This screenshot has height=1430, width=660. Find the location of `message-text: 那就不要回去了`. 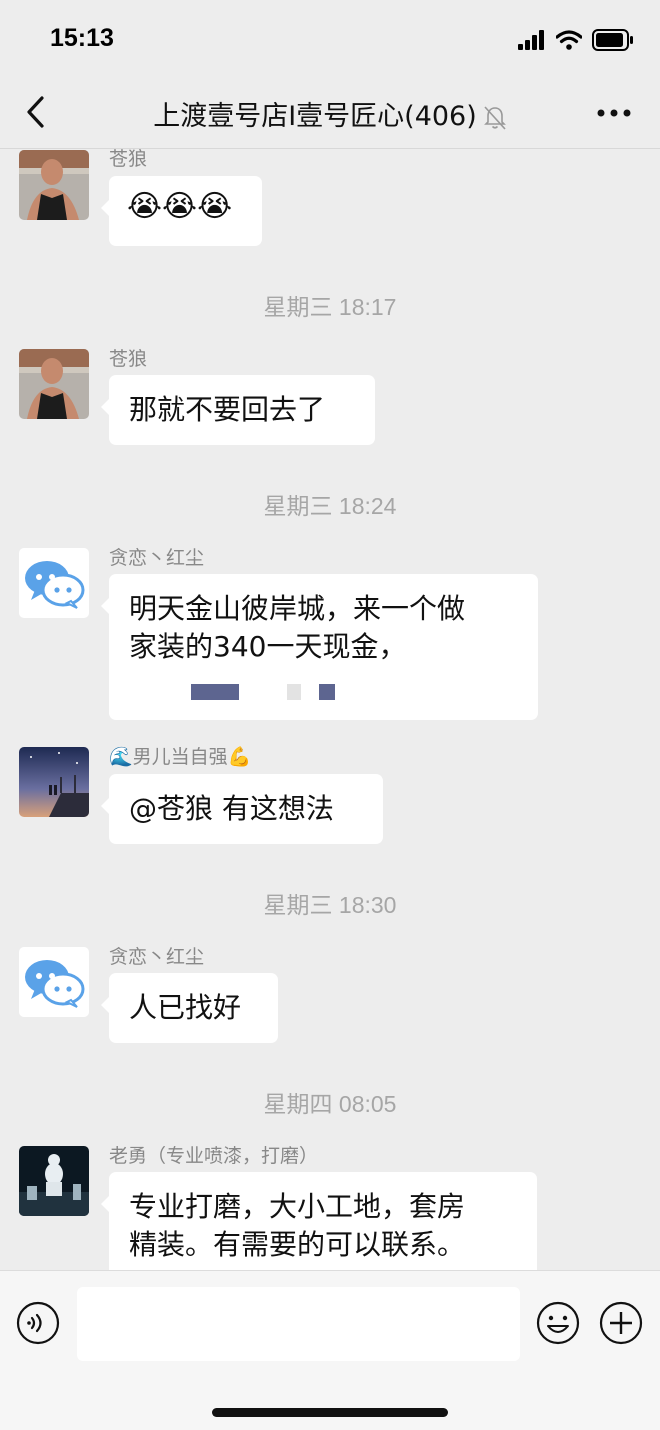

message-text: 那就不要回去了 is located at coordinates (227, 409).